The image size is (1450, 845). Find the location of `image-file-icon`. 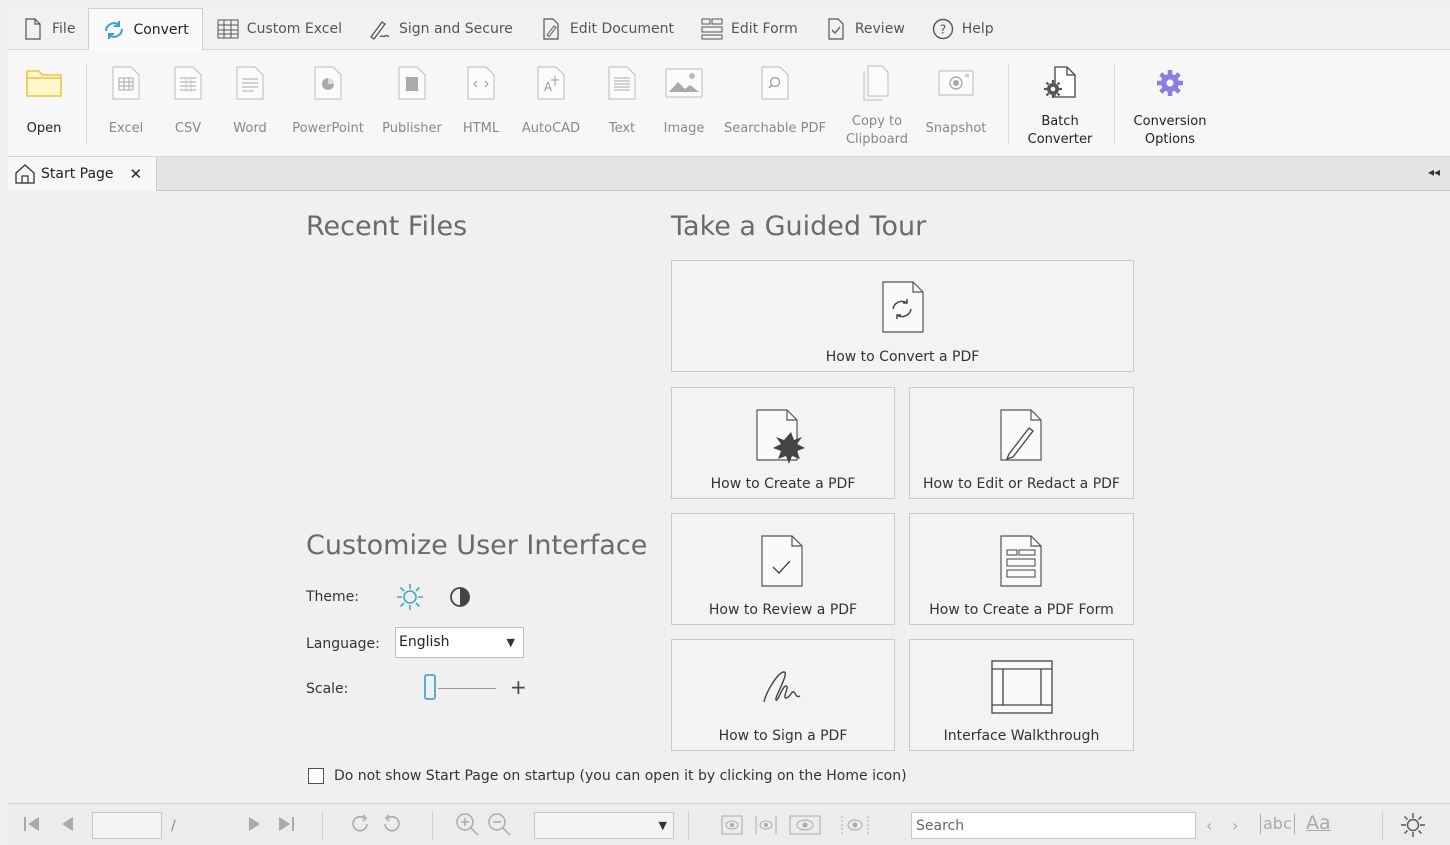

image-file-icon is located at coordinates (684, 83).